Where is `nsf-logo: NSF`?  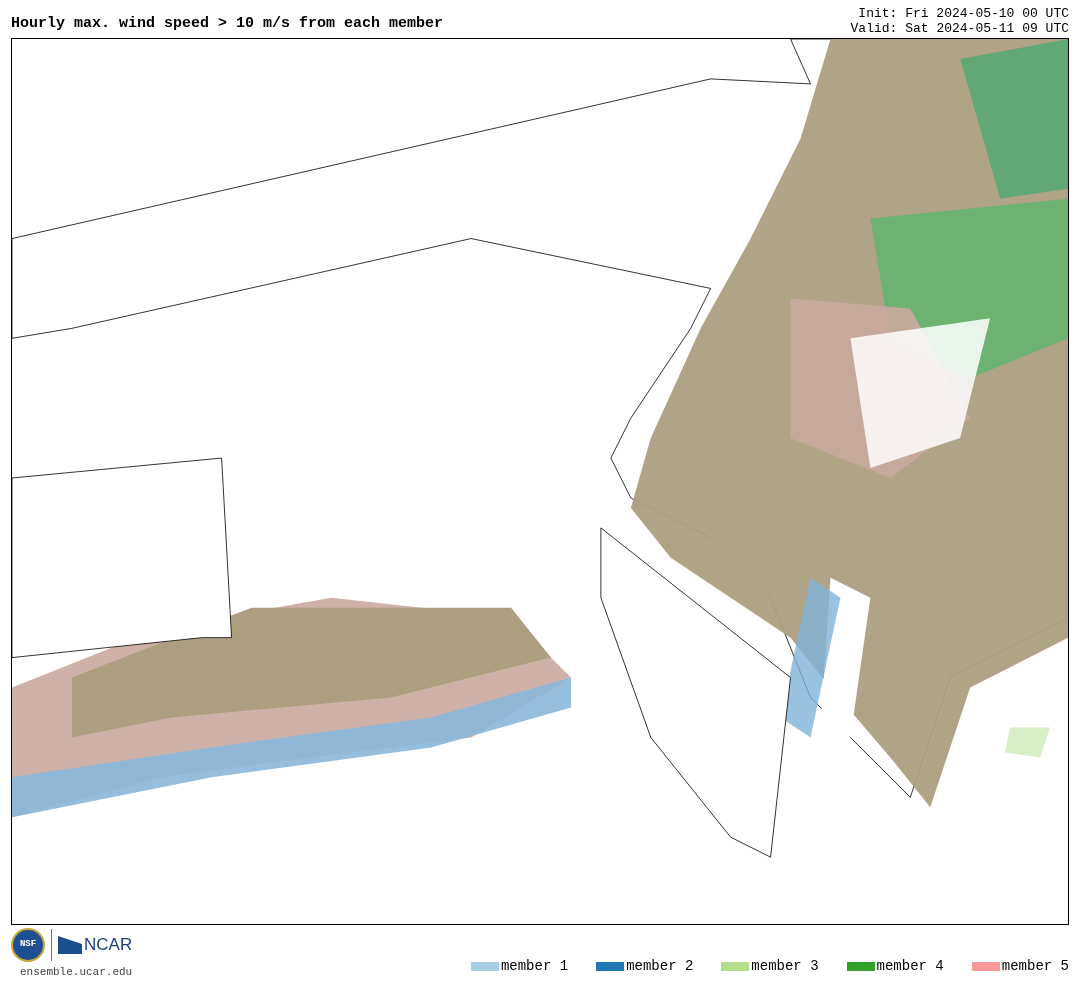
nsf-logo: NSF is located at coordinates (28, 945).